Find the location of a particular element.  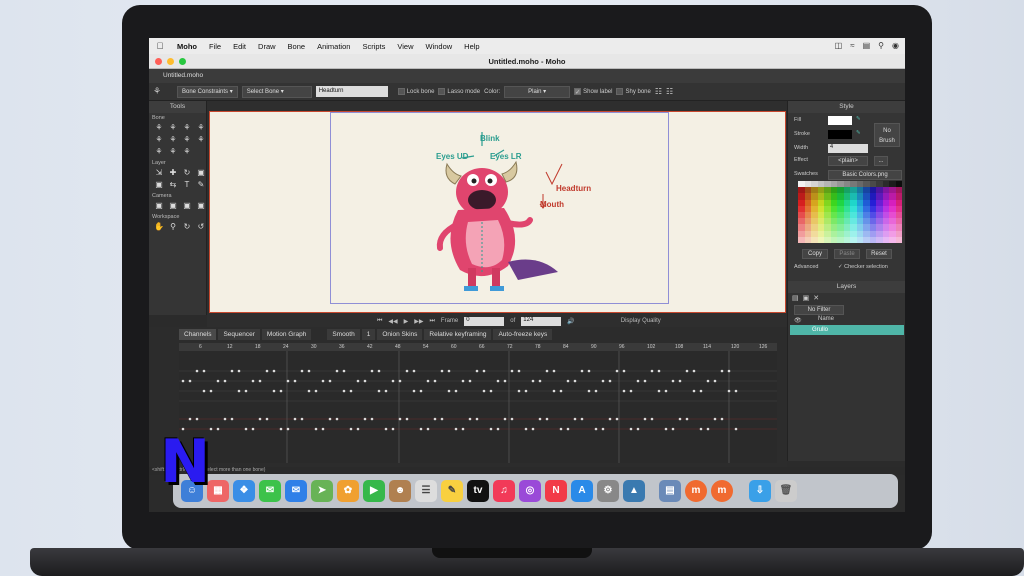

document-tab: Untitled.moho is located at coordinates (527, 76).